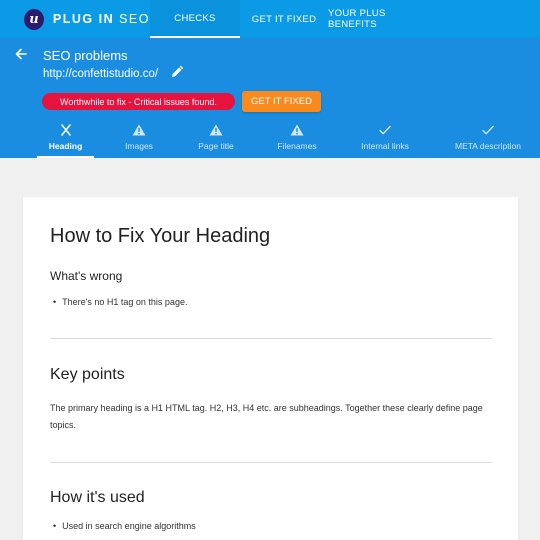  Describe the element at coordinates (385, 140) in the screenshot. I see `tab-internal-links: Internal links` at that location.